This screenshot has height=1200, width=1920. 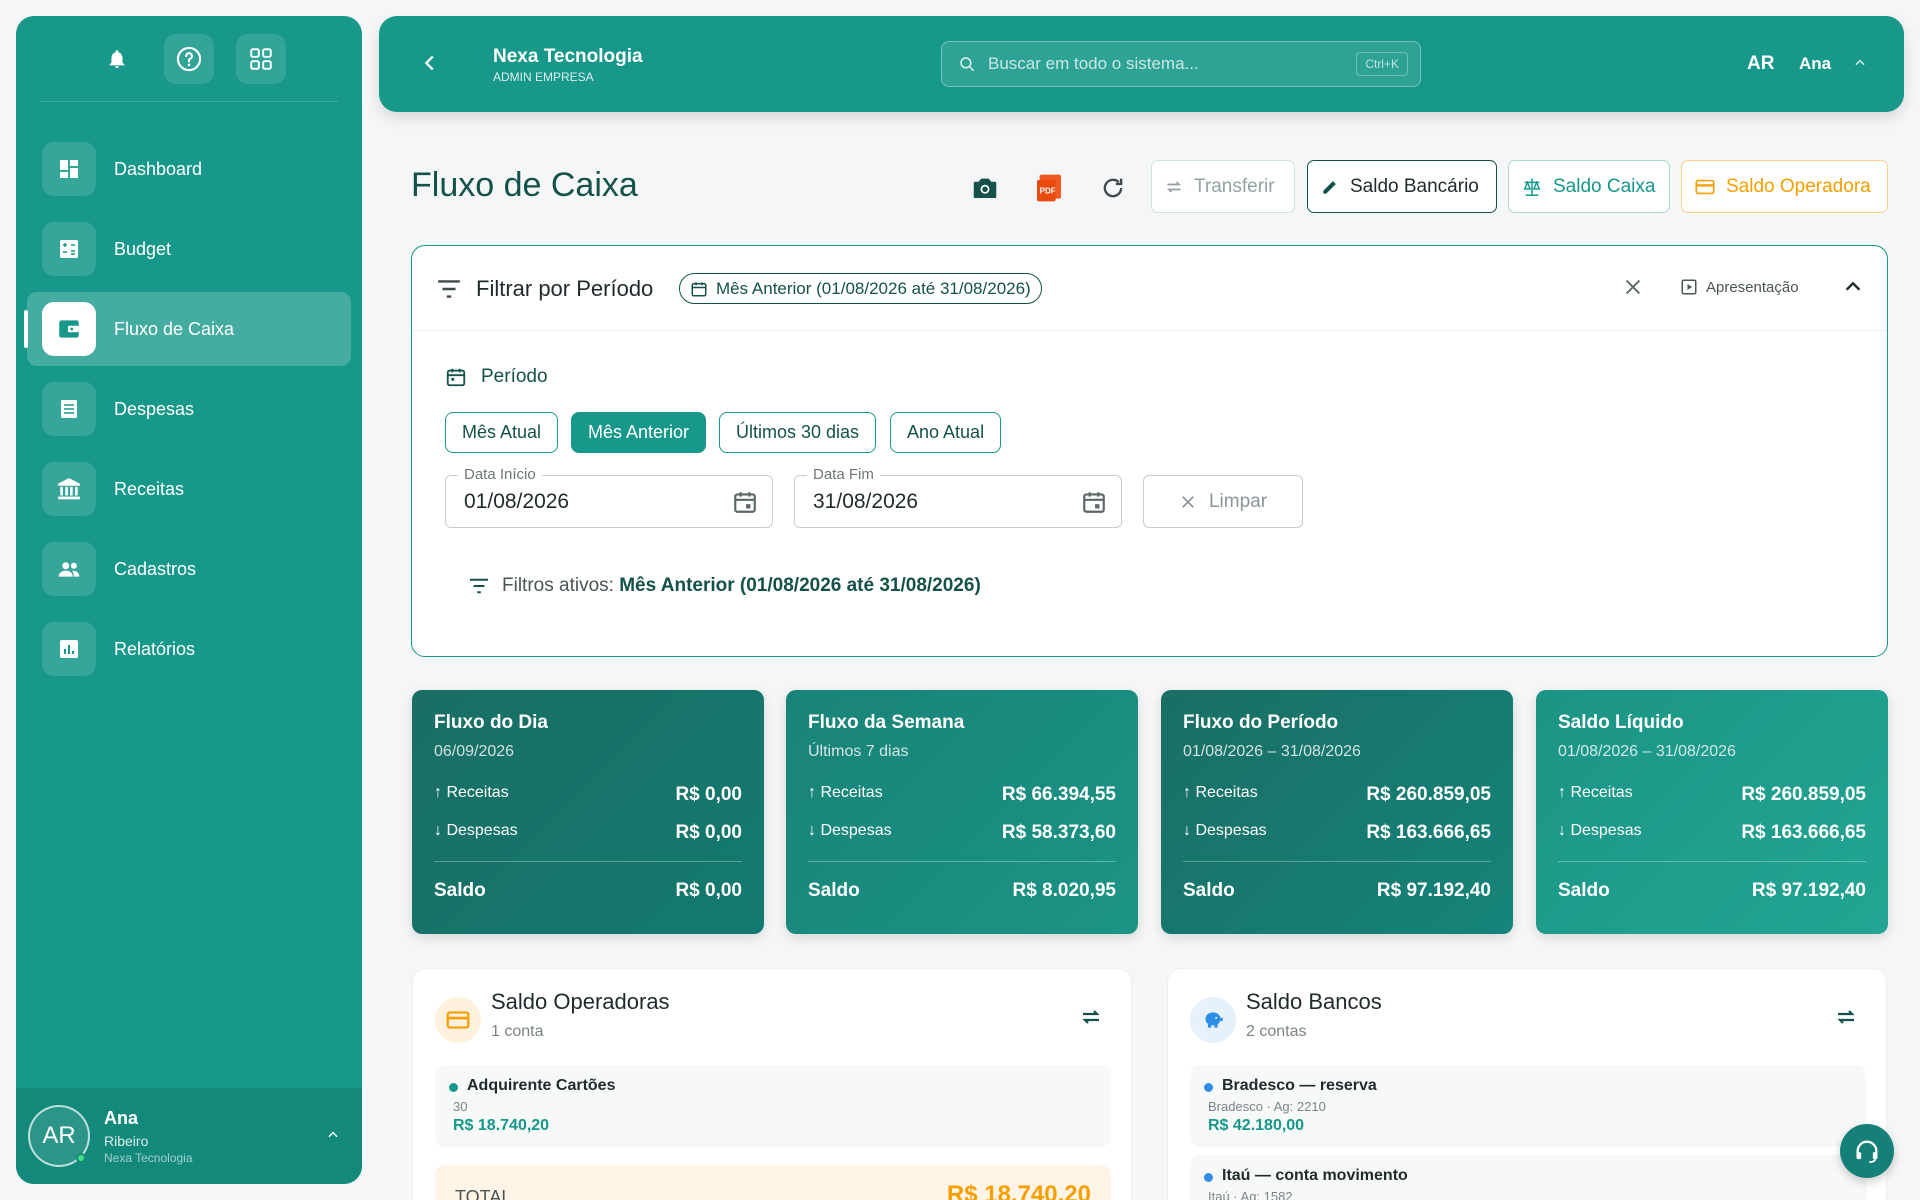 What do you see at coordinates (860, 288) in the screenshot?
I see `period-chip: Mês Anterior (01/08/2026 até 31/08/2026)` at bounding box center [860, 288].